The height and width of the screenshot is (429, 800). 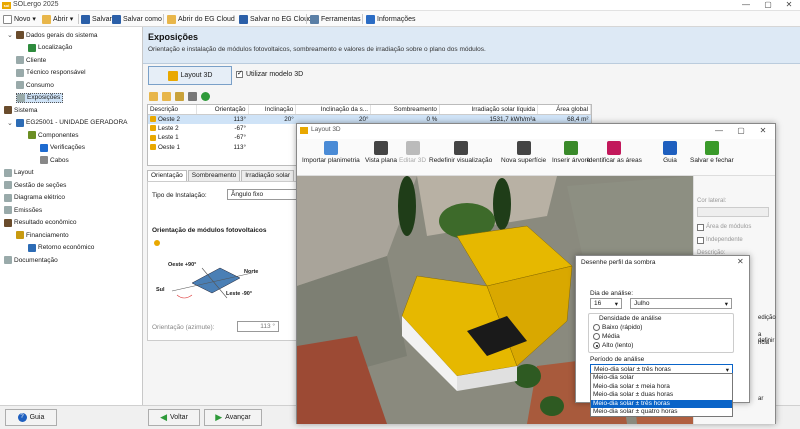 I want to click on tools-button: Ferramentas, so click(x=335, y=19).